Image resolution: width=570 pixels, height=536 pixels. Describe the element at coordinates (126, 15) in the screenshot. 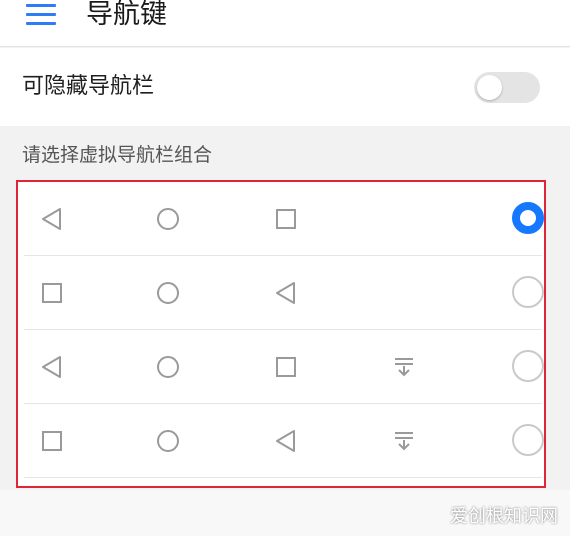

I see `page-title: 导航键` at that location.